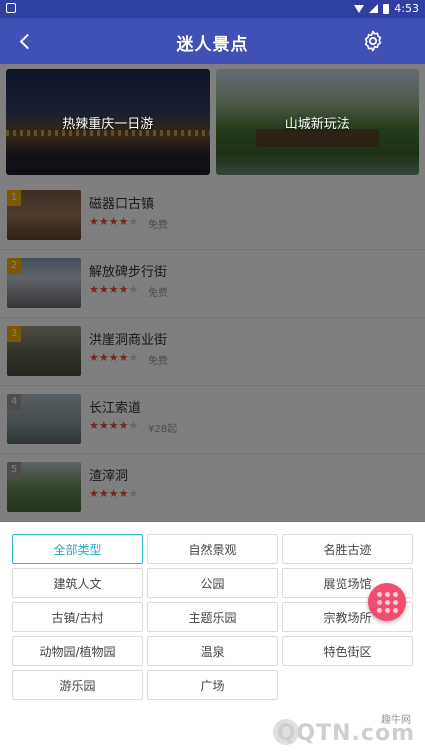 Image resolution: width=425 pixels, height=755 pixels. What do you see at coordinates (212, 9) in the screenshot?
I see `status-bar: 4:53` at bounding box center [212, 9].